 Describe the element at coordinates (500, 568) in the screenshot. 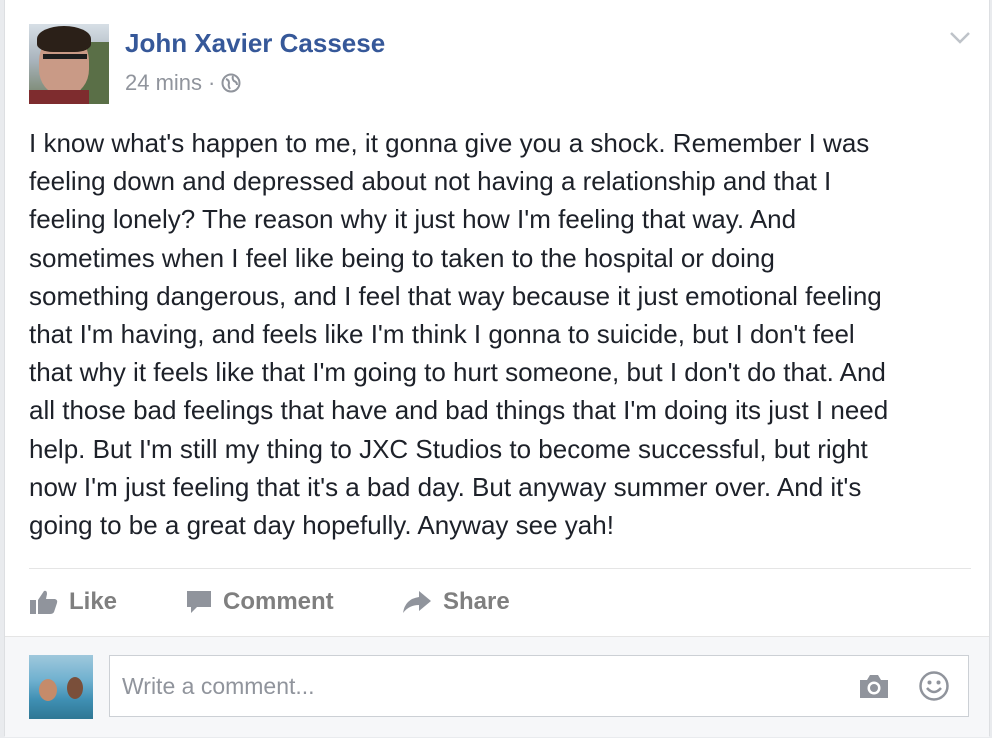

I see `divider` at that location.